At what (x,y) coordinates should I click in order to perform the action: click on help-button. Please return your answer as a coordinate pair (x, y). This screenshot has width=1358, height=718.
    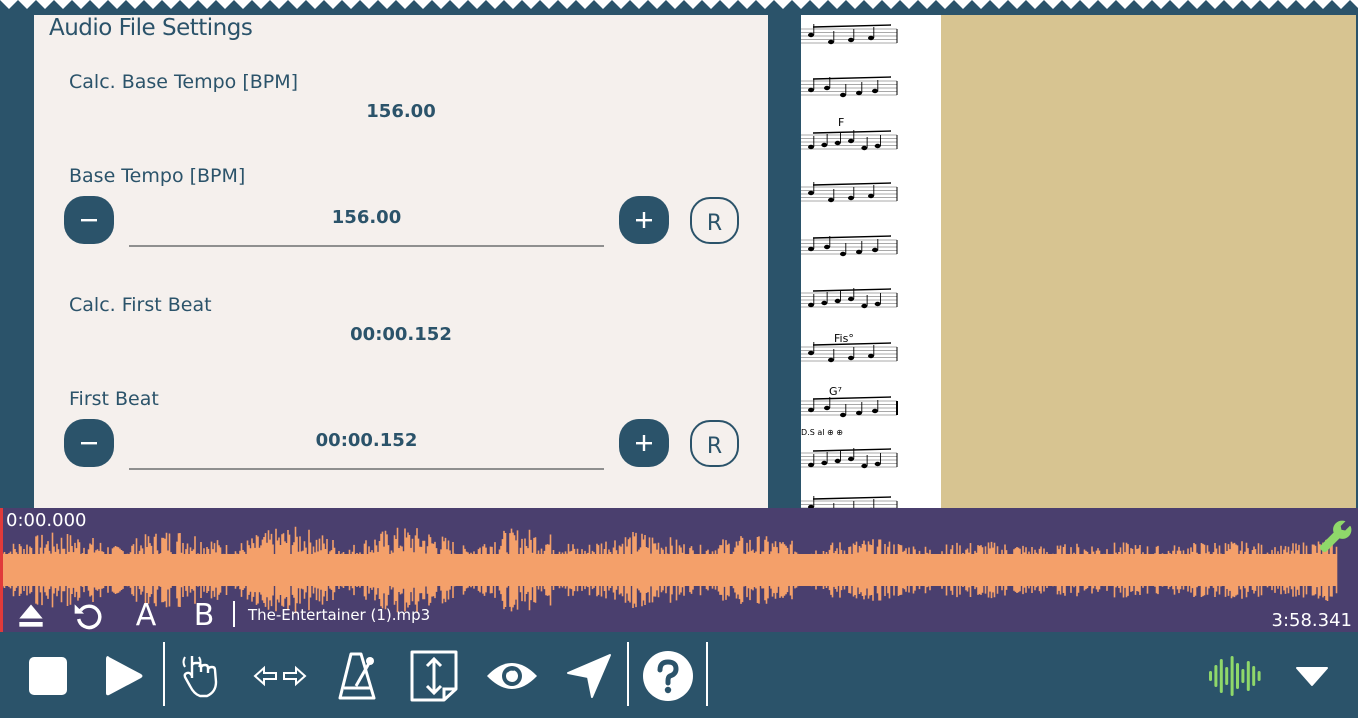
    Looking at the image, I should click on (668, 676).